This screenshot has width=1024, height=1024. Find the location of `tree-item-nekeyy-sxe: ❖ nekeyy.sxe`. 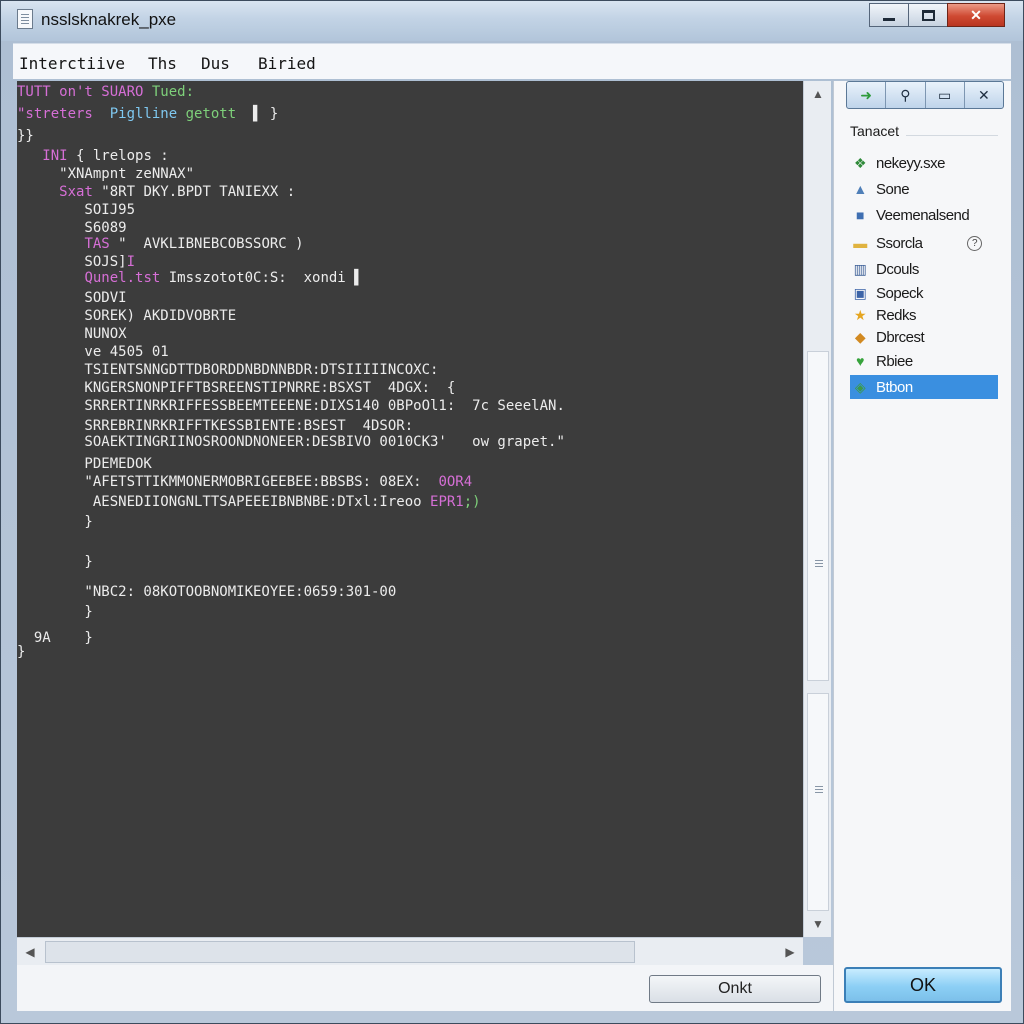

tree-item-nekeyy-sxe: ❖ nekeyy.sxe is located at coordinates (924, 163).